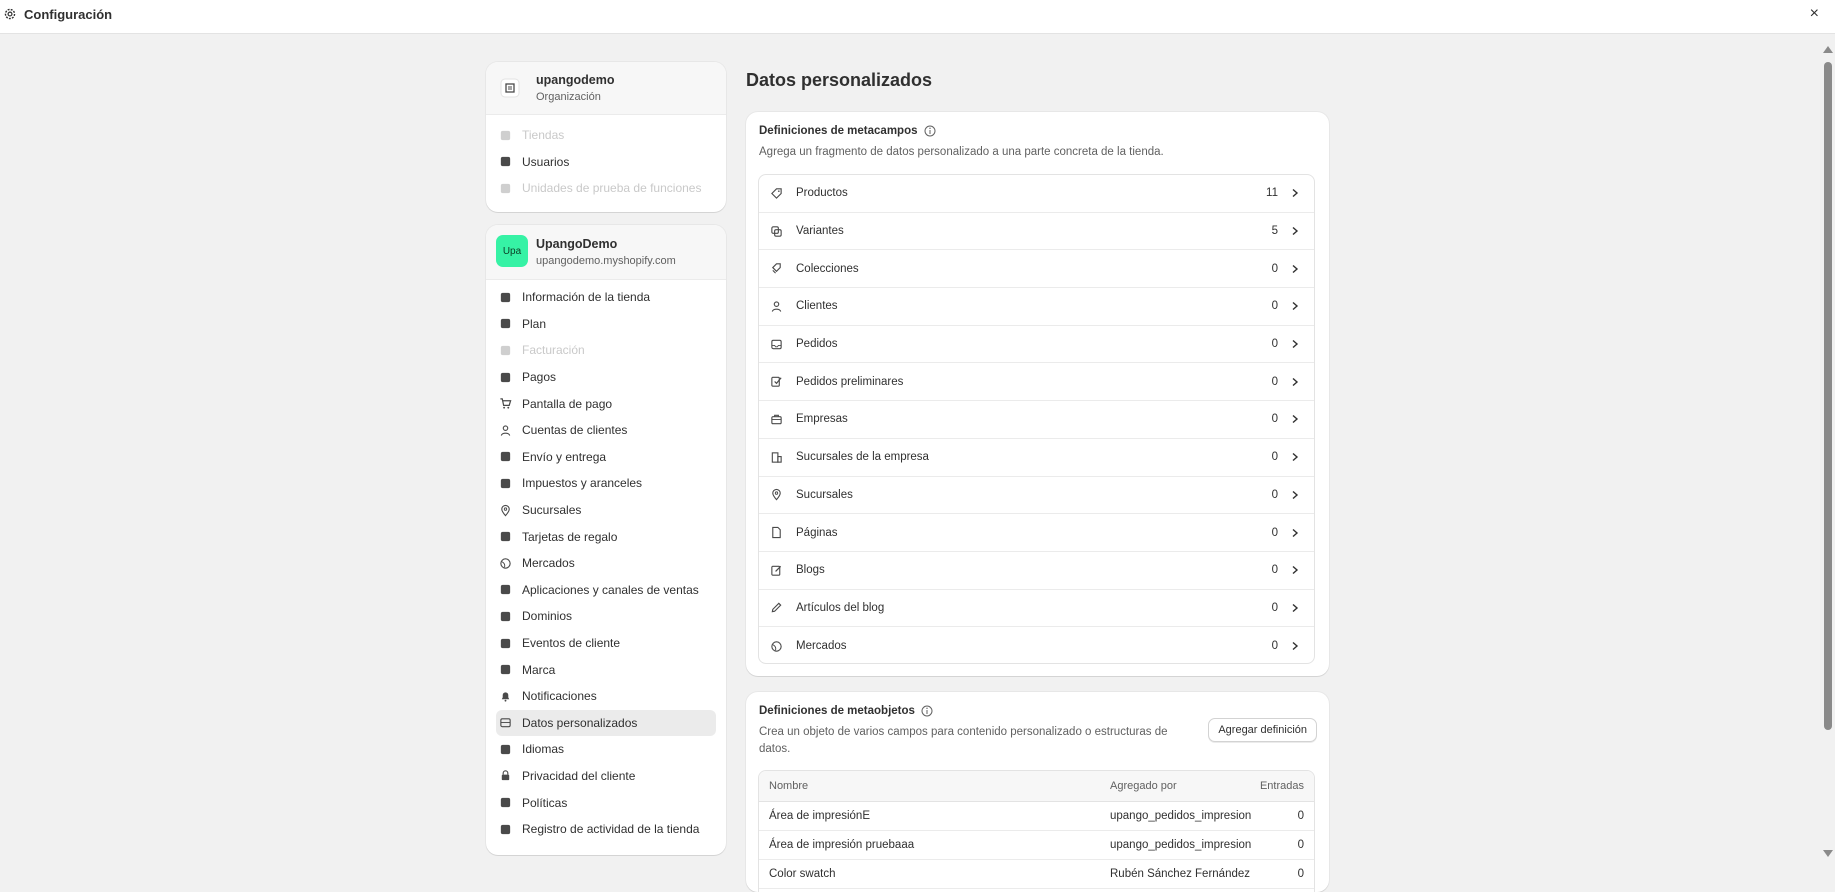  What do you see at coordinates (571, 643) in the screenshot?
I see `sidebar-item-label: Eventos de cliente` at bounding box center [571, 643].